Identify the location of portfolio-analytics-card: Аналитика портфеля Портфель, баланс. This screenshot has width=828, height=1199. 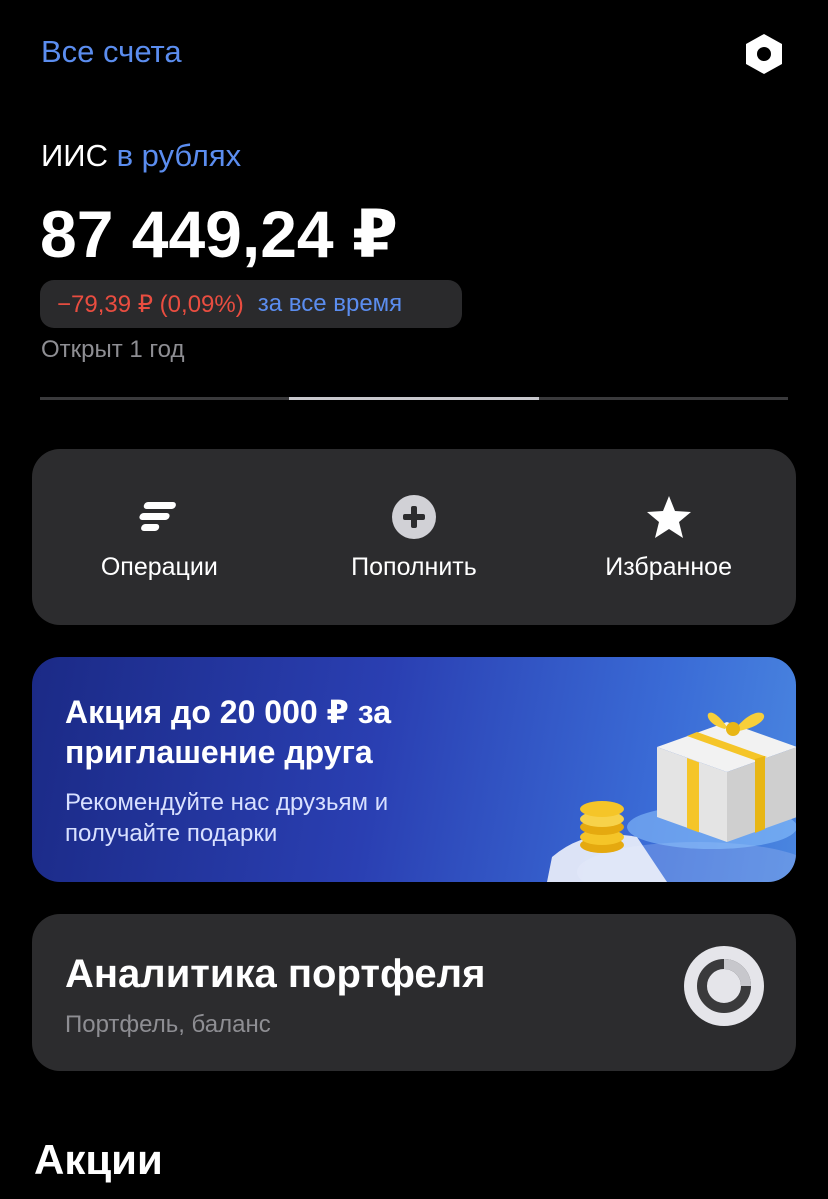
(414, 992).